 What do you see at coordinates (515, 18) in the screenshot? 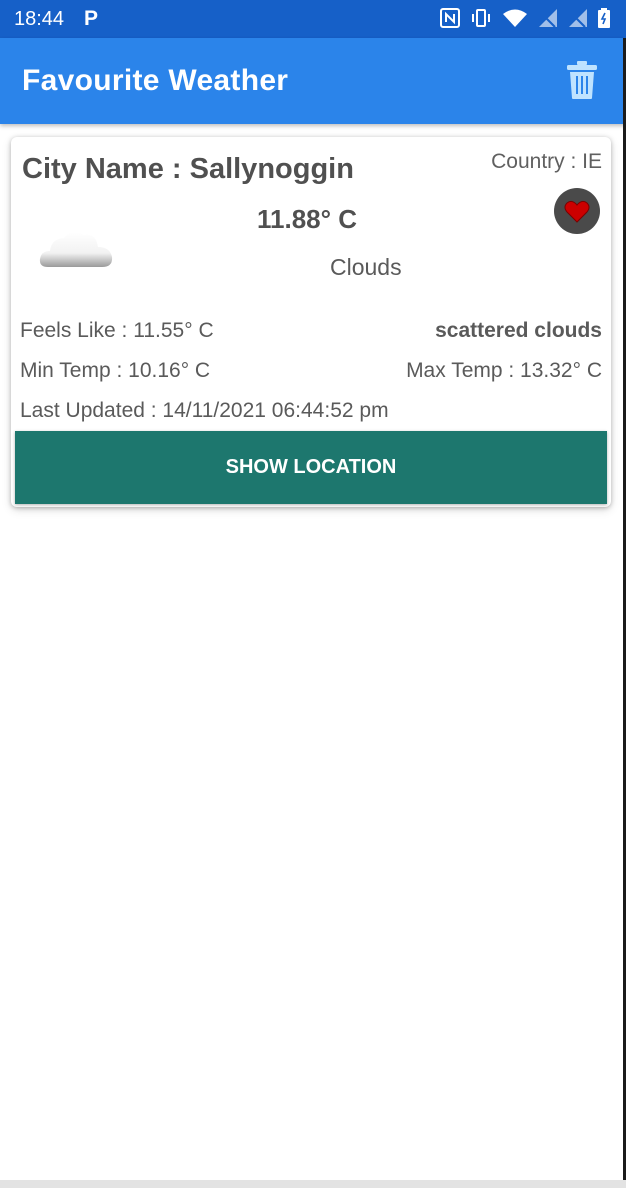
I see `wifi-icon` at bounding box center [515, 18].